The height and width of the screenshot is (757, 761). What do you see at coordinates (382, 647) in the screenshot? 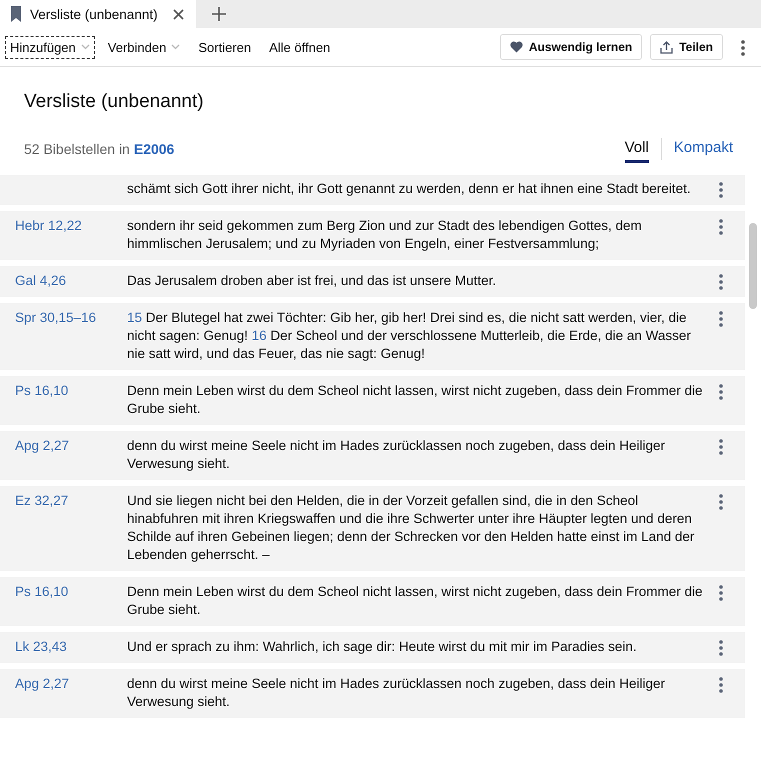
I see `verse-text: Und er sprach zu ihm: Wahrlich, ich sage dir: Heute wirst du mit mir im Paradies sein.` at bounding box center [382, 647].